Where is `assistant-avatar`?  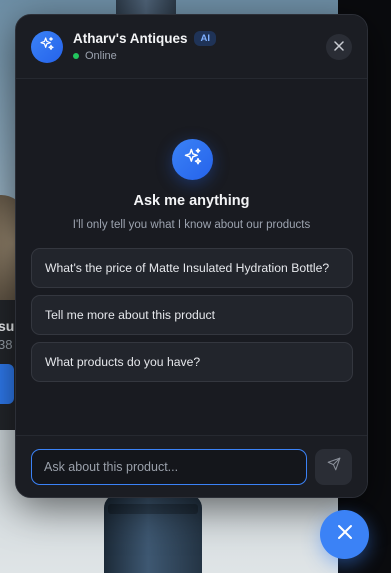
assistant-avatar is located at coordinates (47, 46).